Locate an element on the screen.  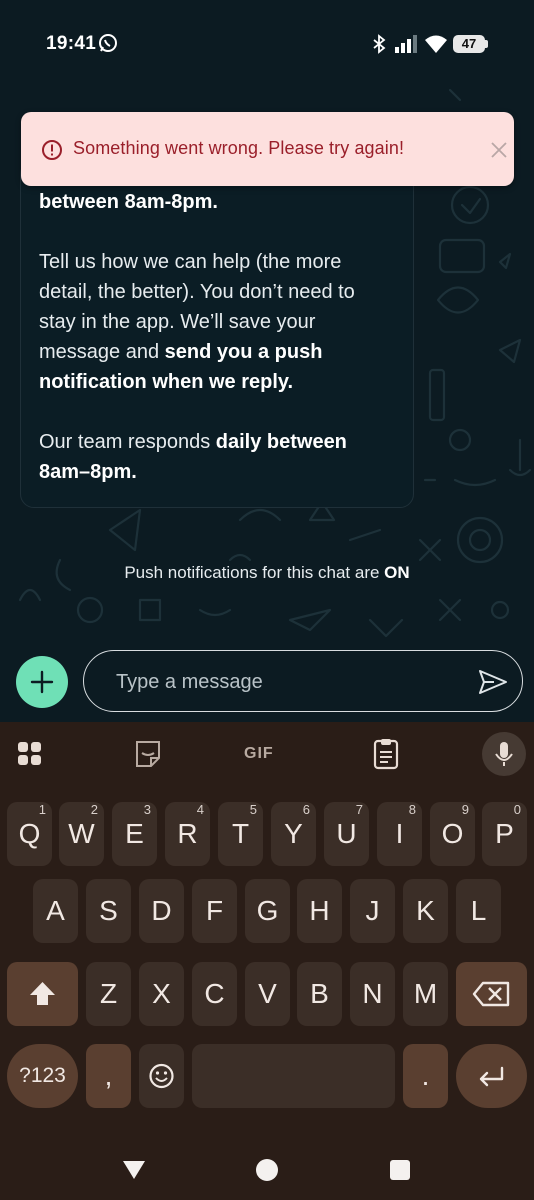
sticker-icon is located at coordinates (148, 754).